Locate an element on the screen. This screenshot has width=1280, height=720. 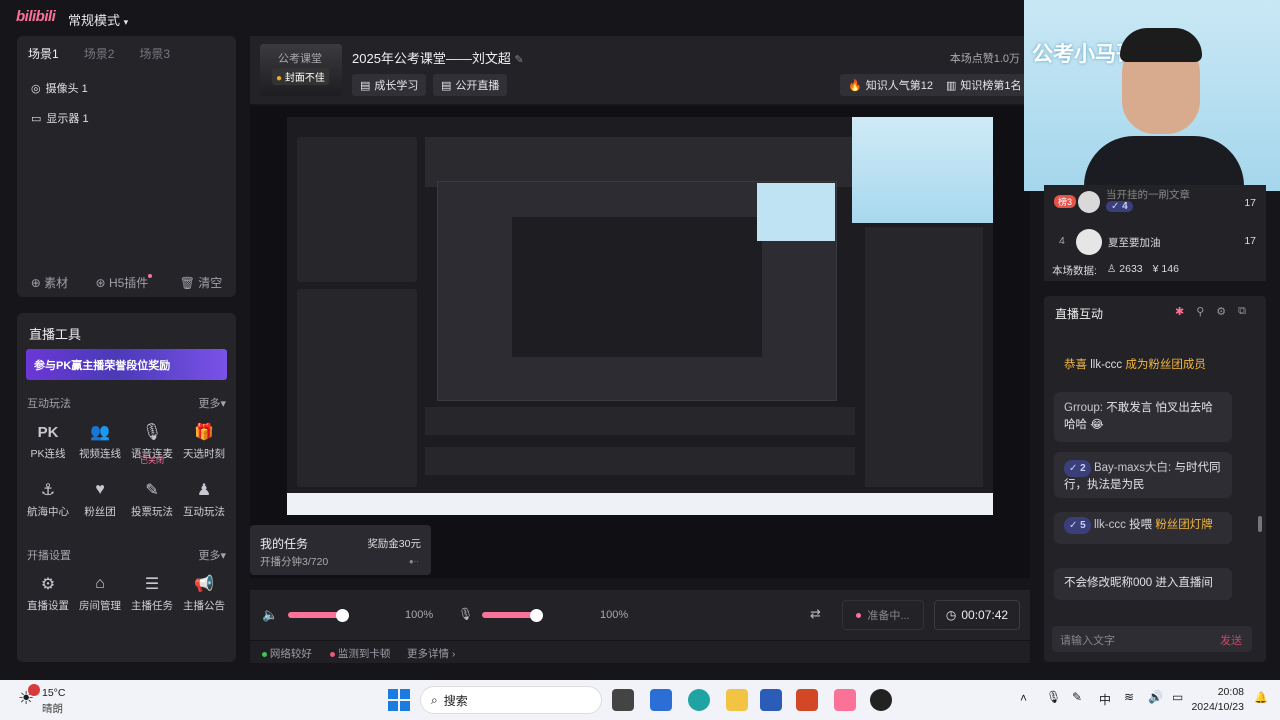
cover-label: 公考课堂 is located at coordinates (300, 59).